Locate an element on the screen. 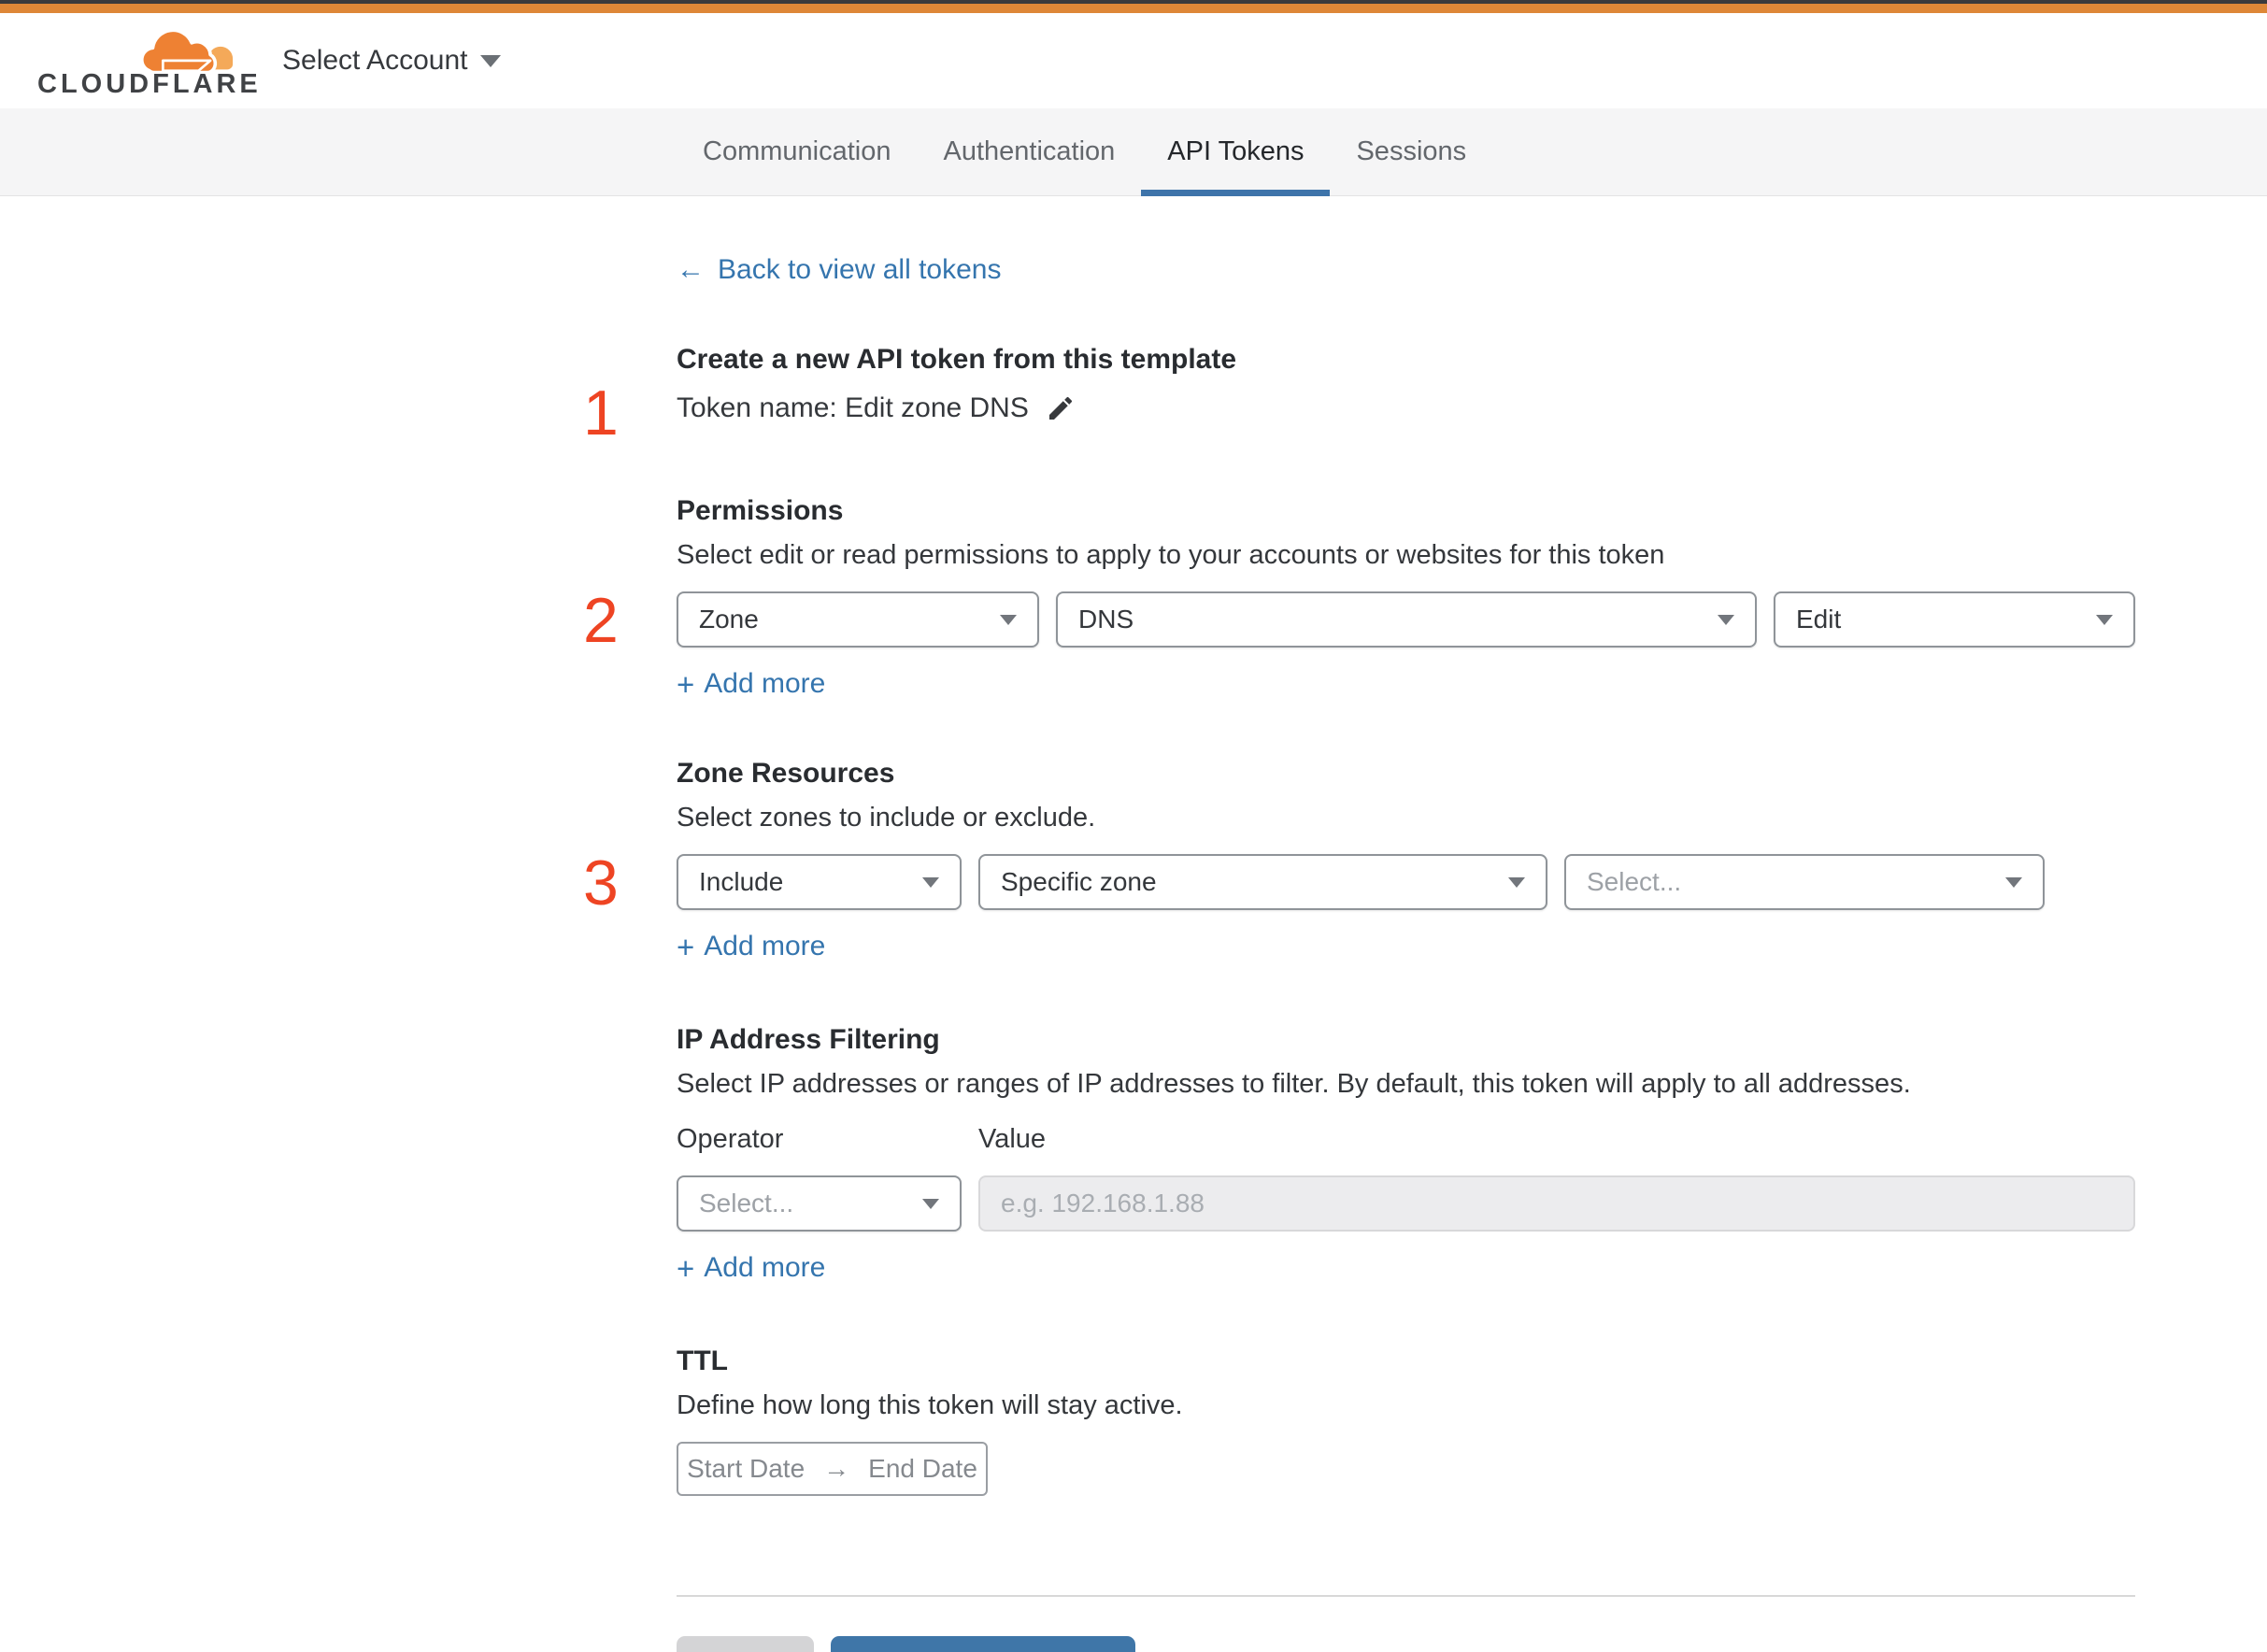  step-number-3: 3 is located at coordinates (601, 883).